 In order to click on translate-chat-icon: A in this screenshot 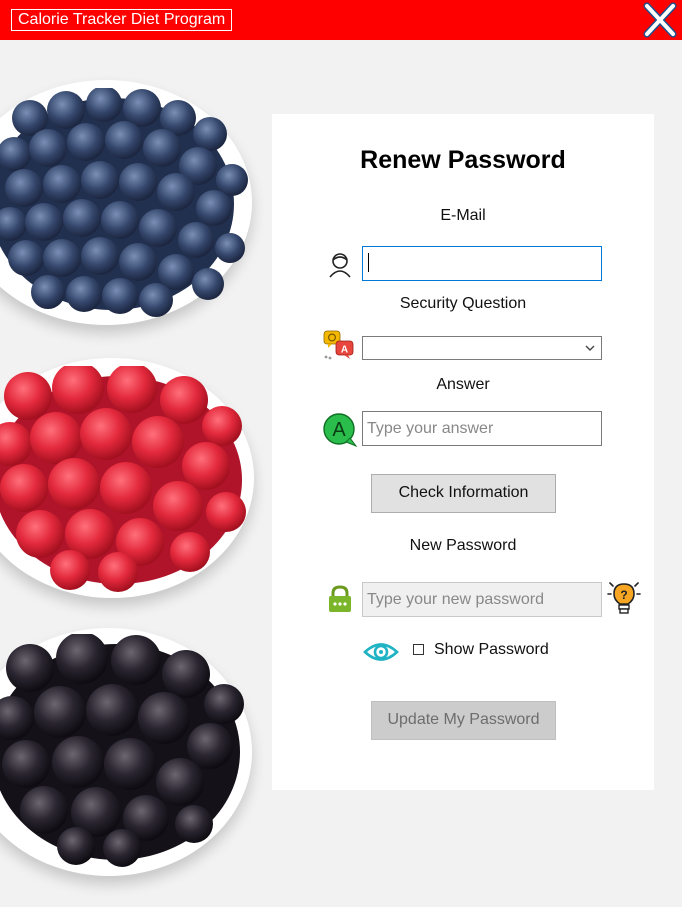, I will do `click(338, 345)`.